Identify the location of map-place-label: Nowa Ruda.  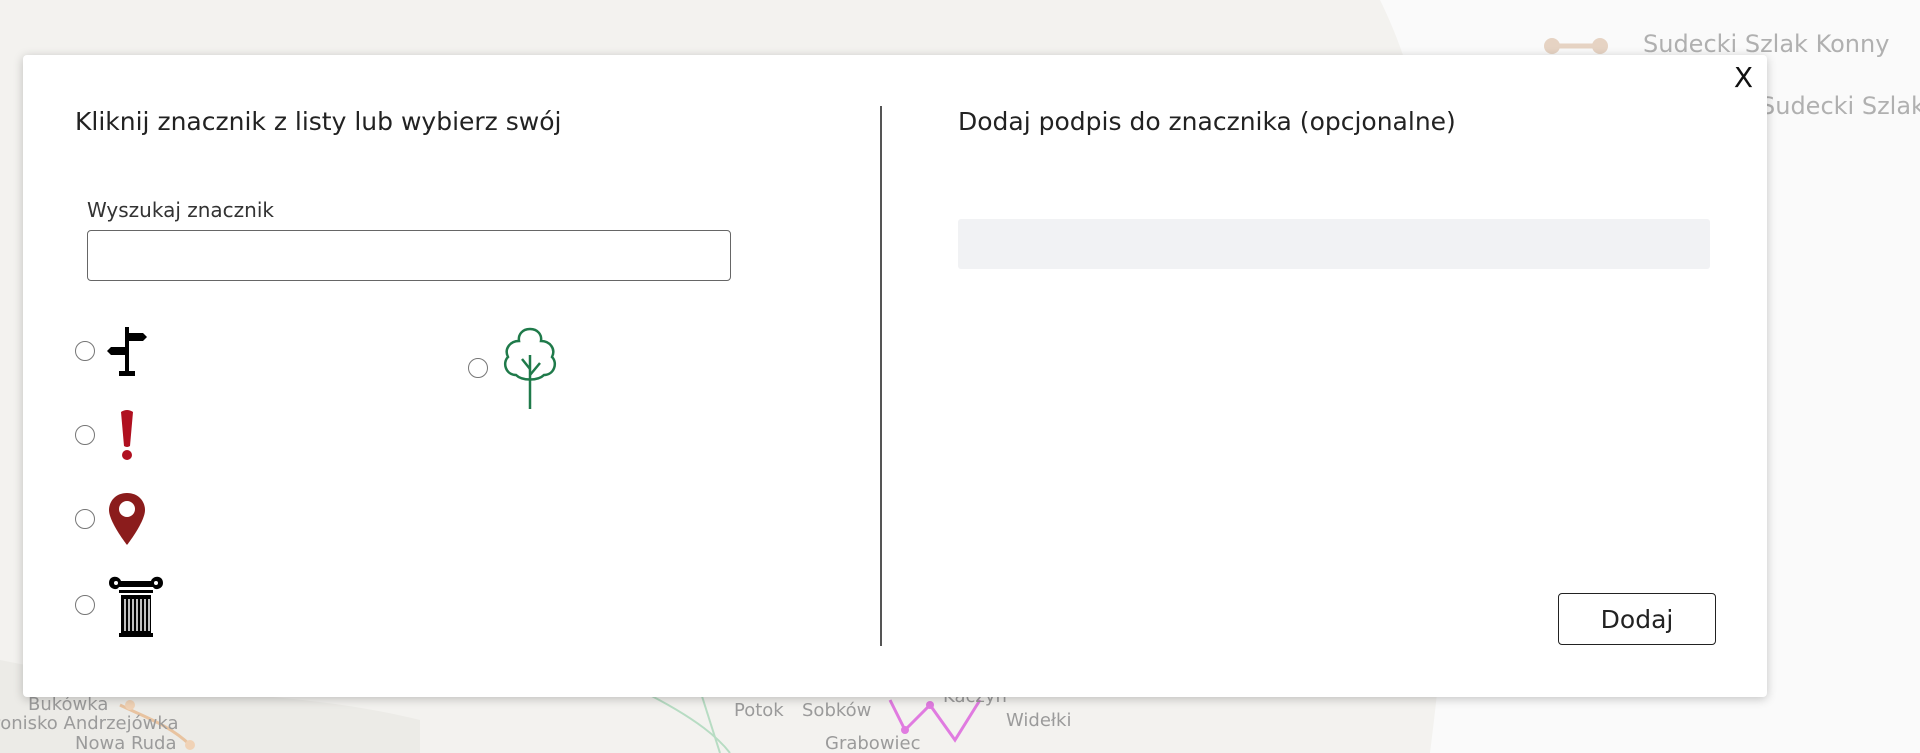
(126, 743).